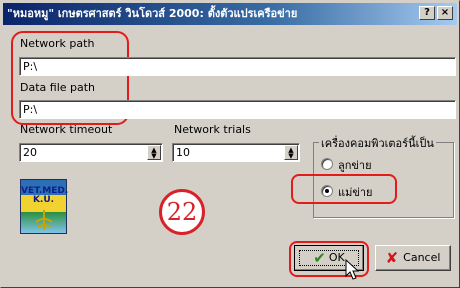 Image resolution: width=460 pixels, height=288 pixels. I want to click on vet-med-ku-logo: VET.MED. K.U., so click(44, 206).